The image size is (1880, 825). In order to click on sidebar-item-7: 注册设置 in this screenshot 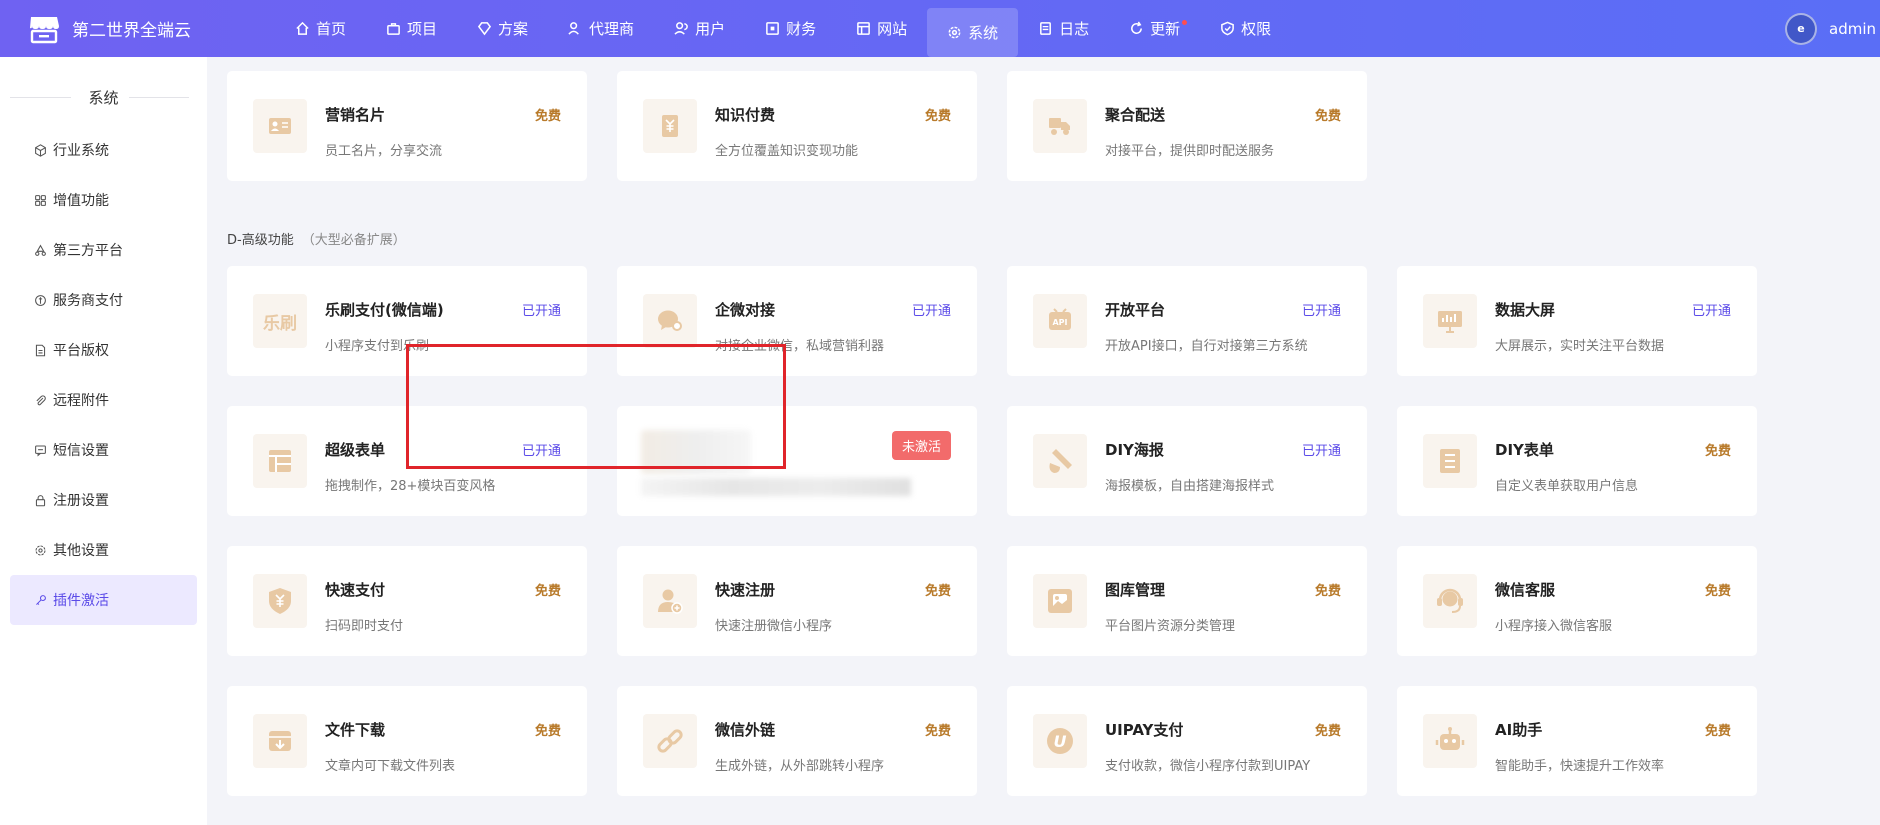, I will do `click(103, 500)`.